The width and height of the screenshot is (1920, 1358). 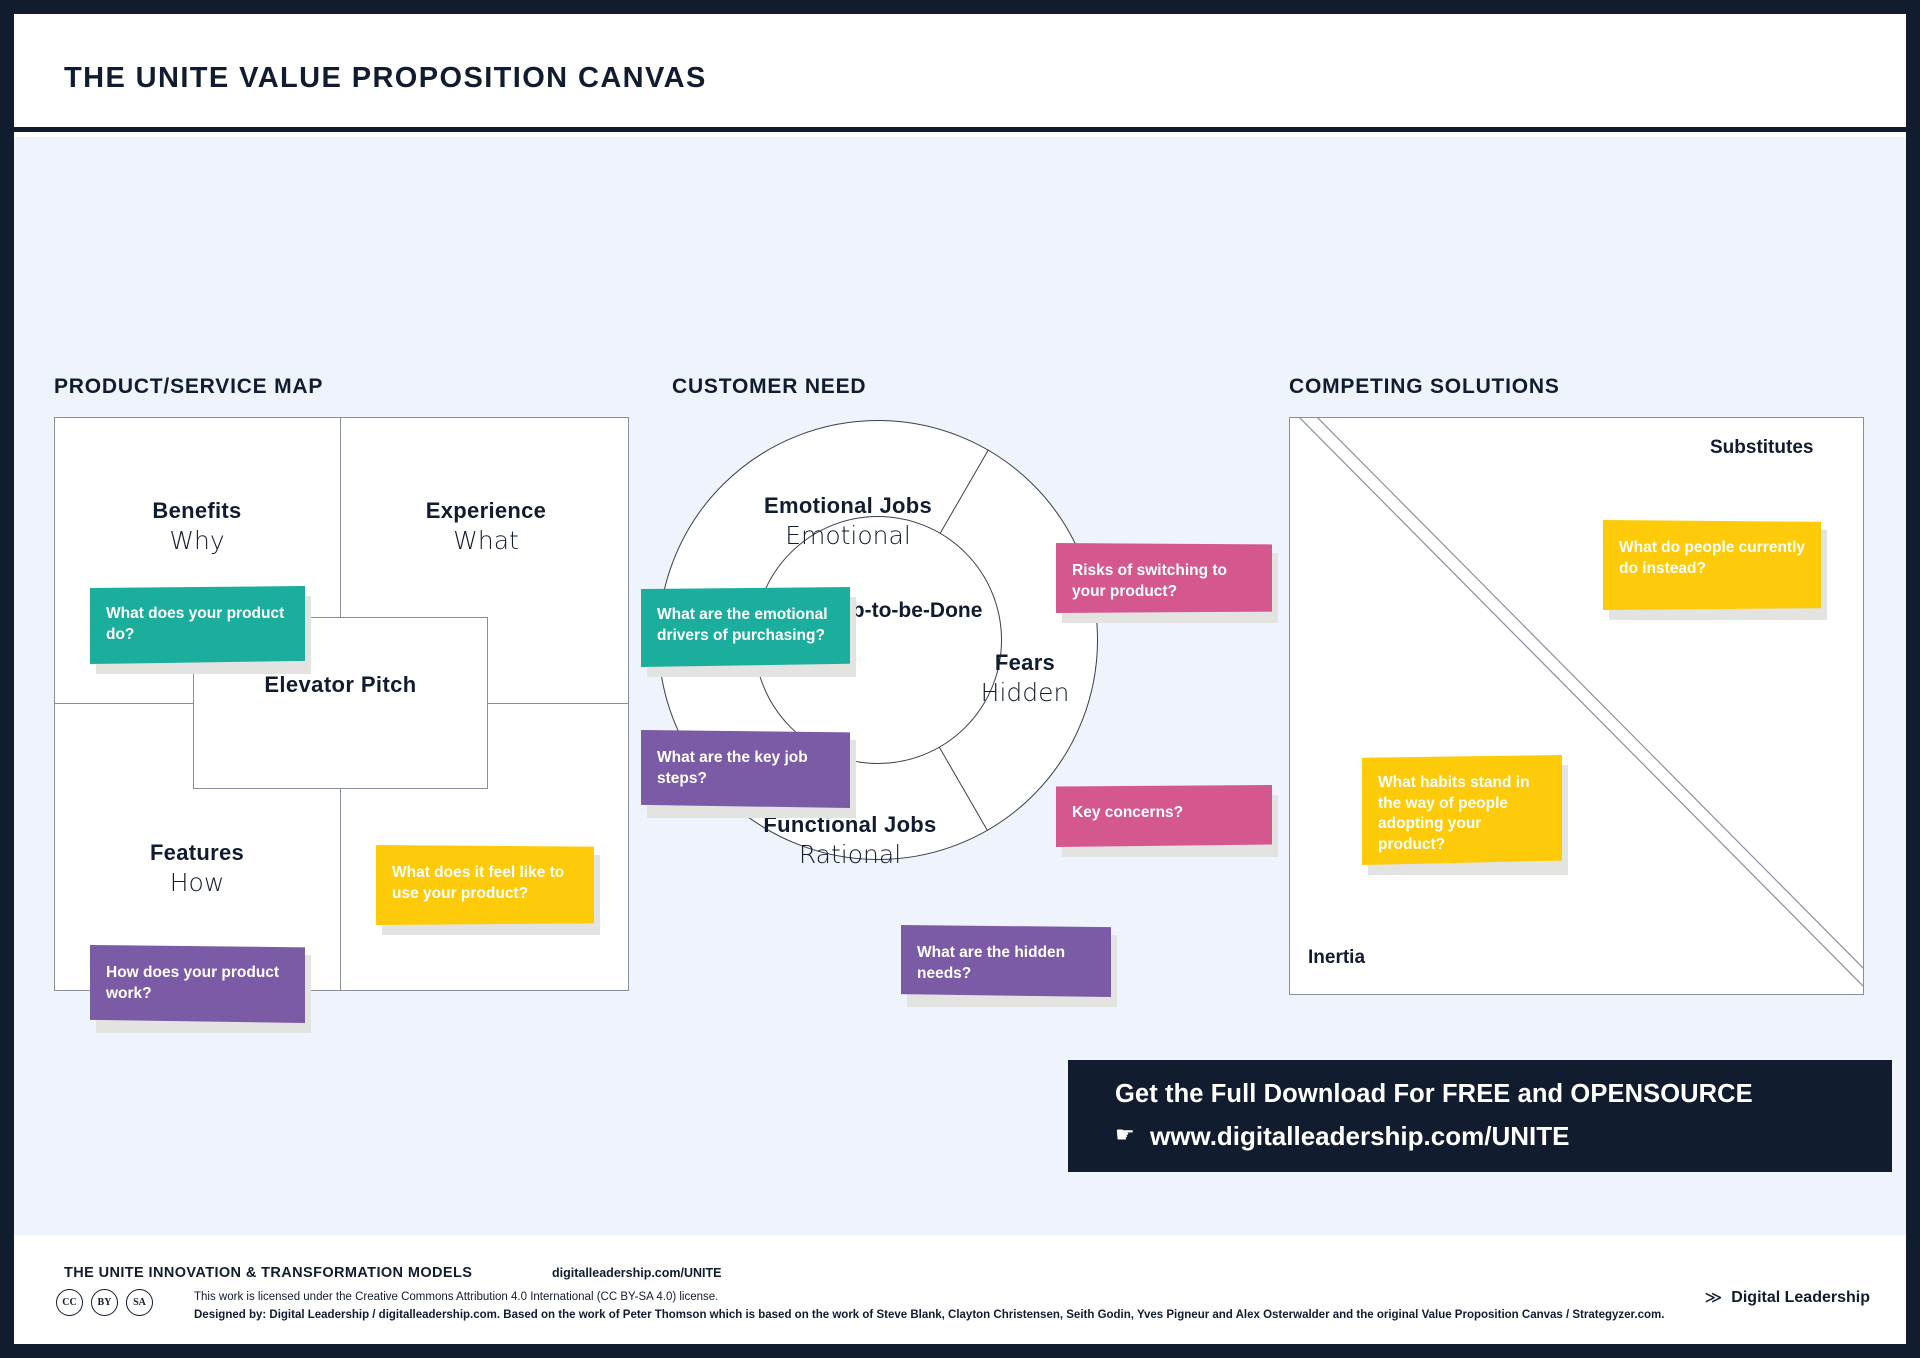 I want to click on ring-label-fears-title: Fears, so click(x=1025, y=662).